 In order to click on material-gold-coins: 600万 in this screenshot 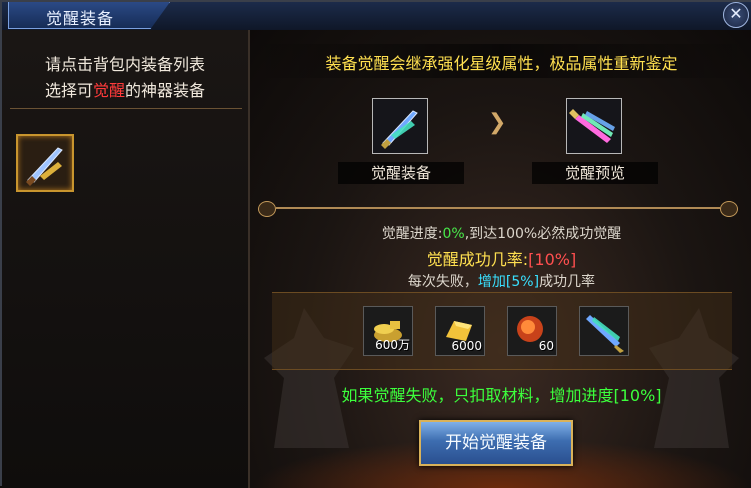, I will do `click(388, 331)`.